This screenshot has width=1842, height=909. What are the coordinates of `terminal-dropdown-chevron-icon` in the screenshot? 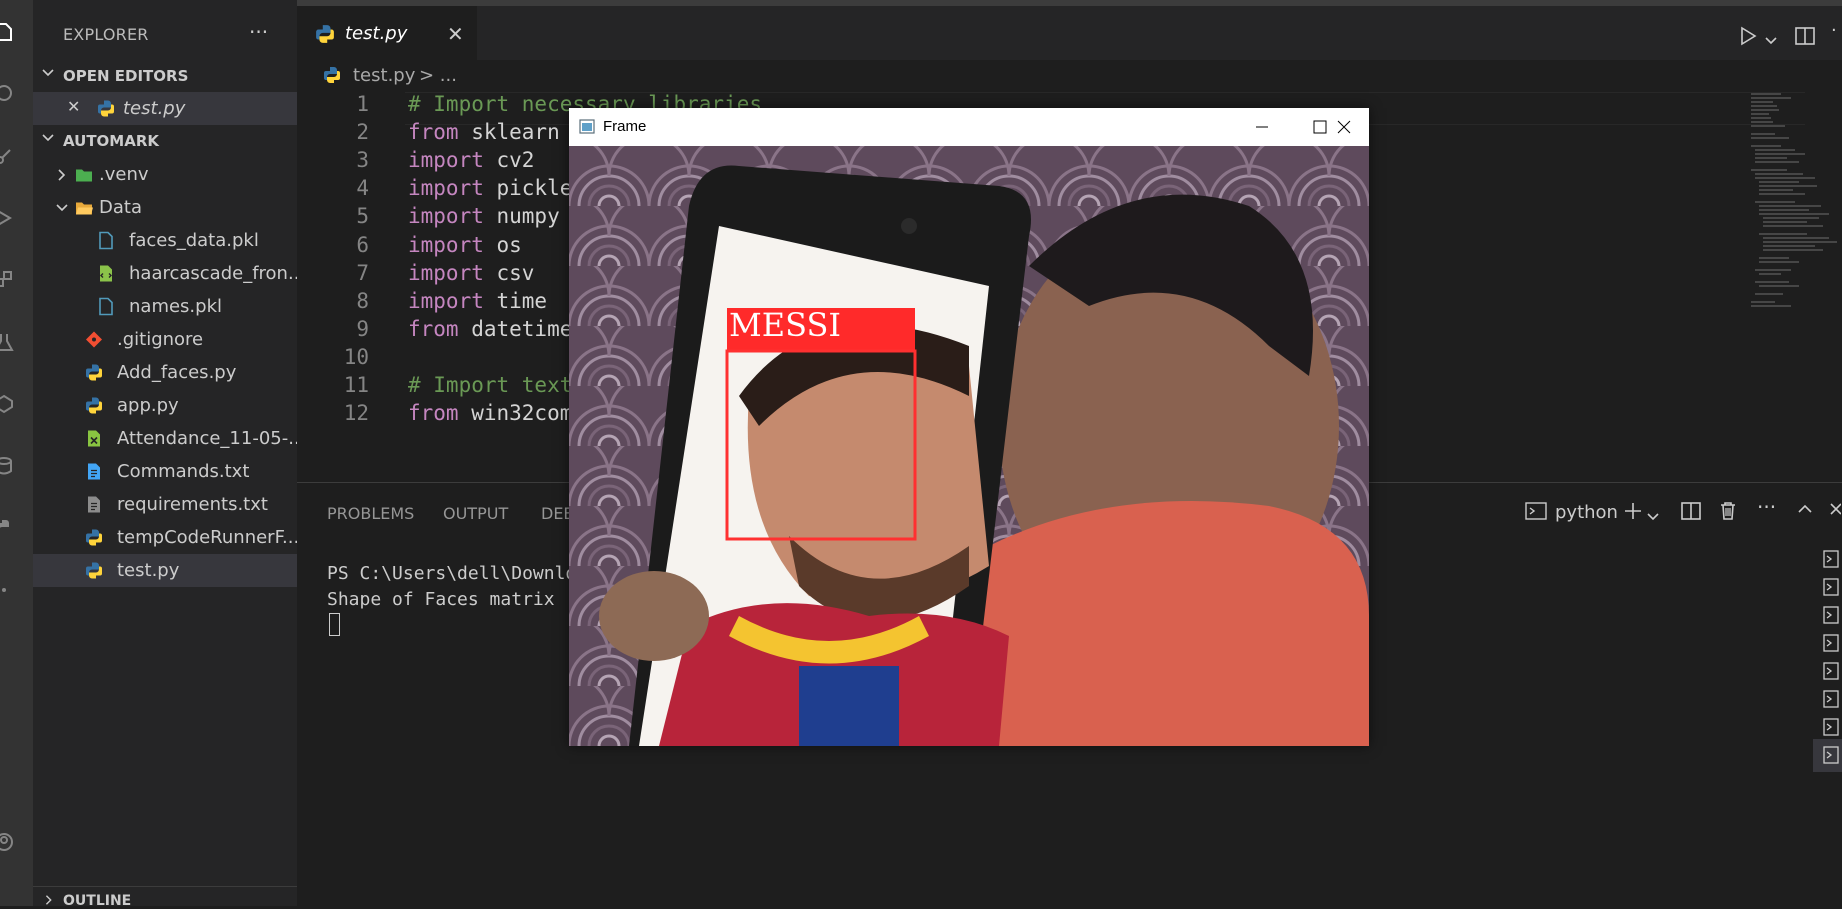 It's located at (1653, 516).